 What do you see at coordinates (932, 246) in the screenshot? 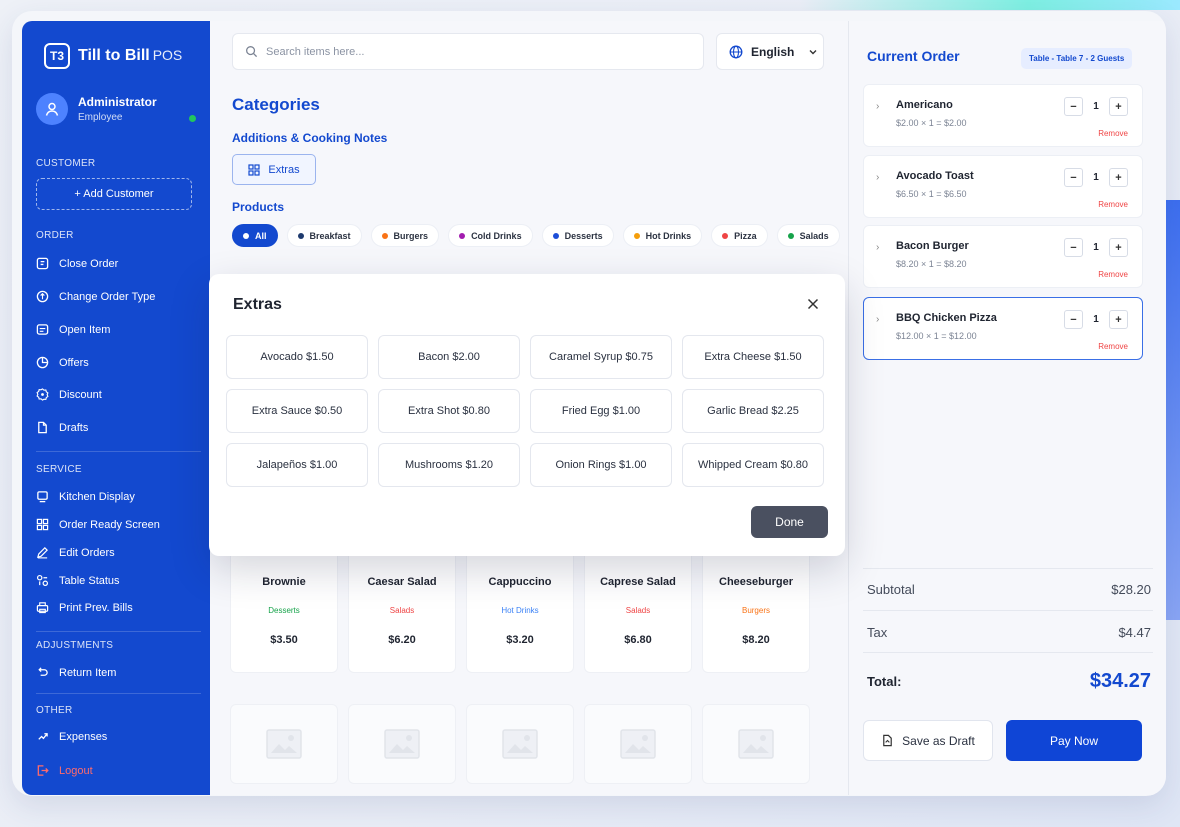
I see `order-item-name: Bacon Burger` at bounding box center [932, 246].